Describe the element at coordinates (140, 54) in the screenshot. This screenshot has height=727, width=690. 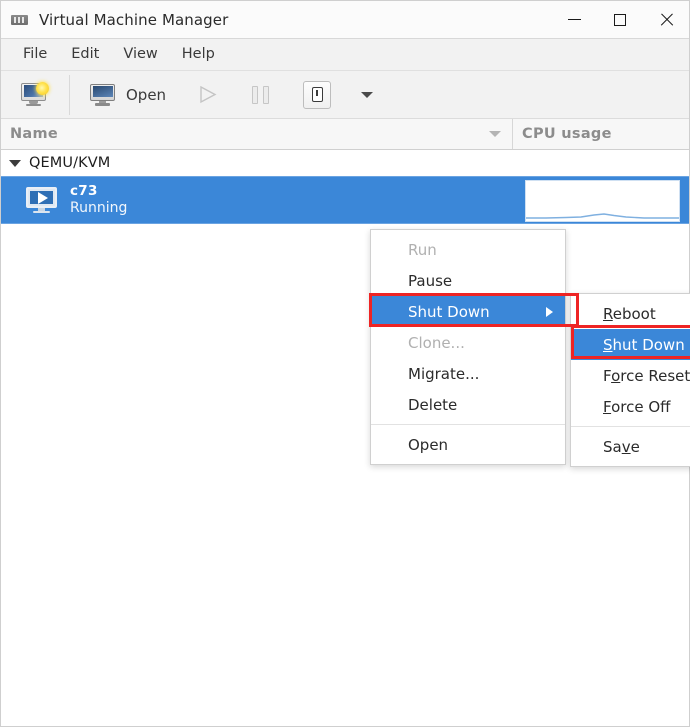
I see `menu-view: View` at that location.